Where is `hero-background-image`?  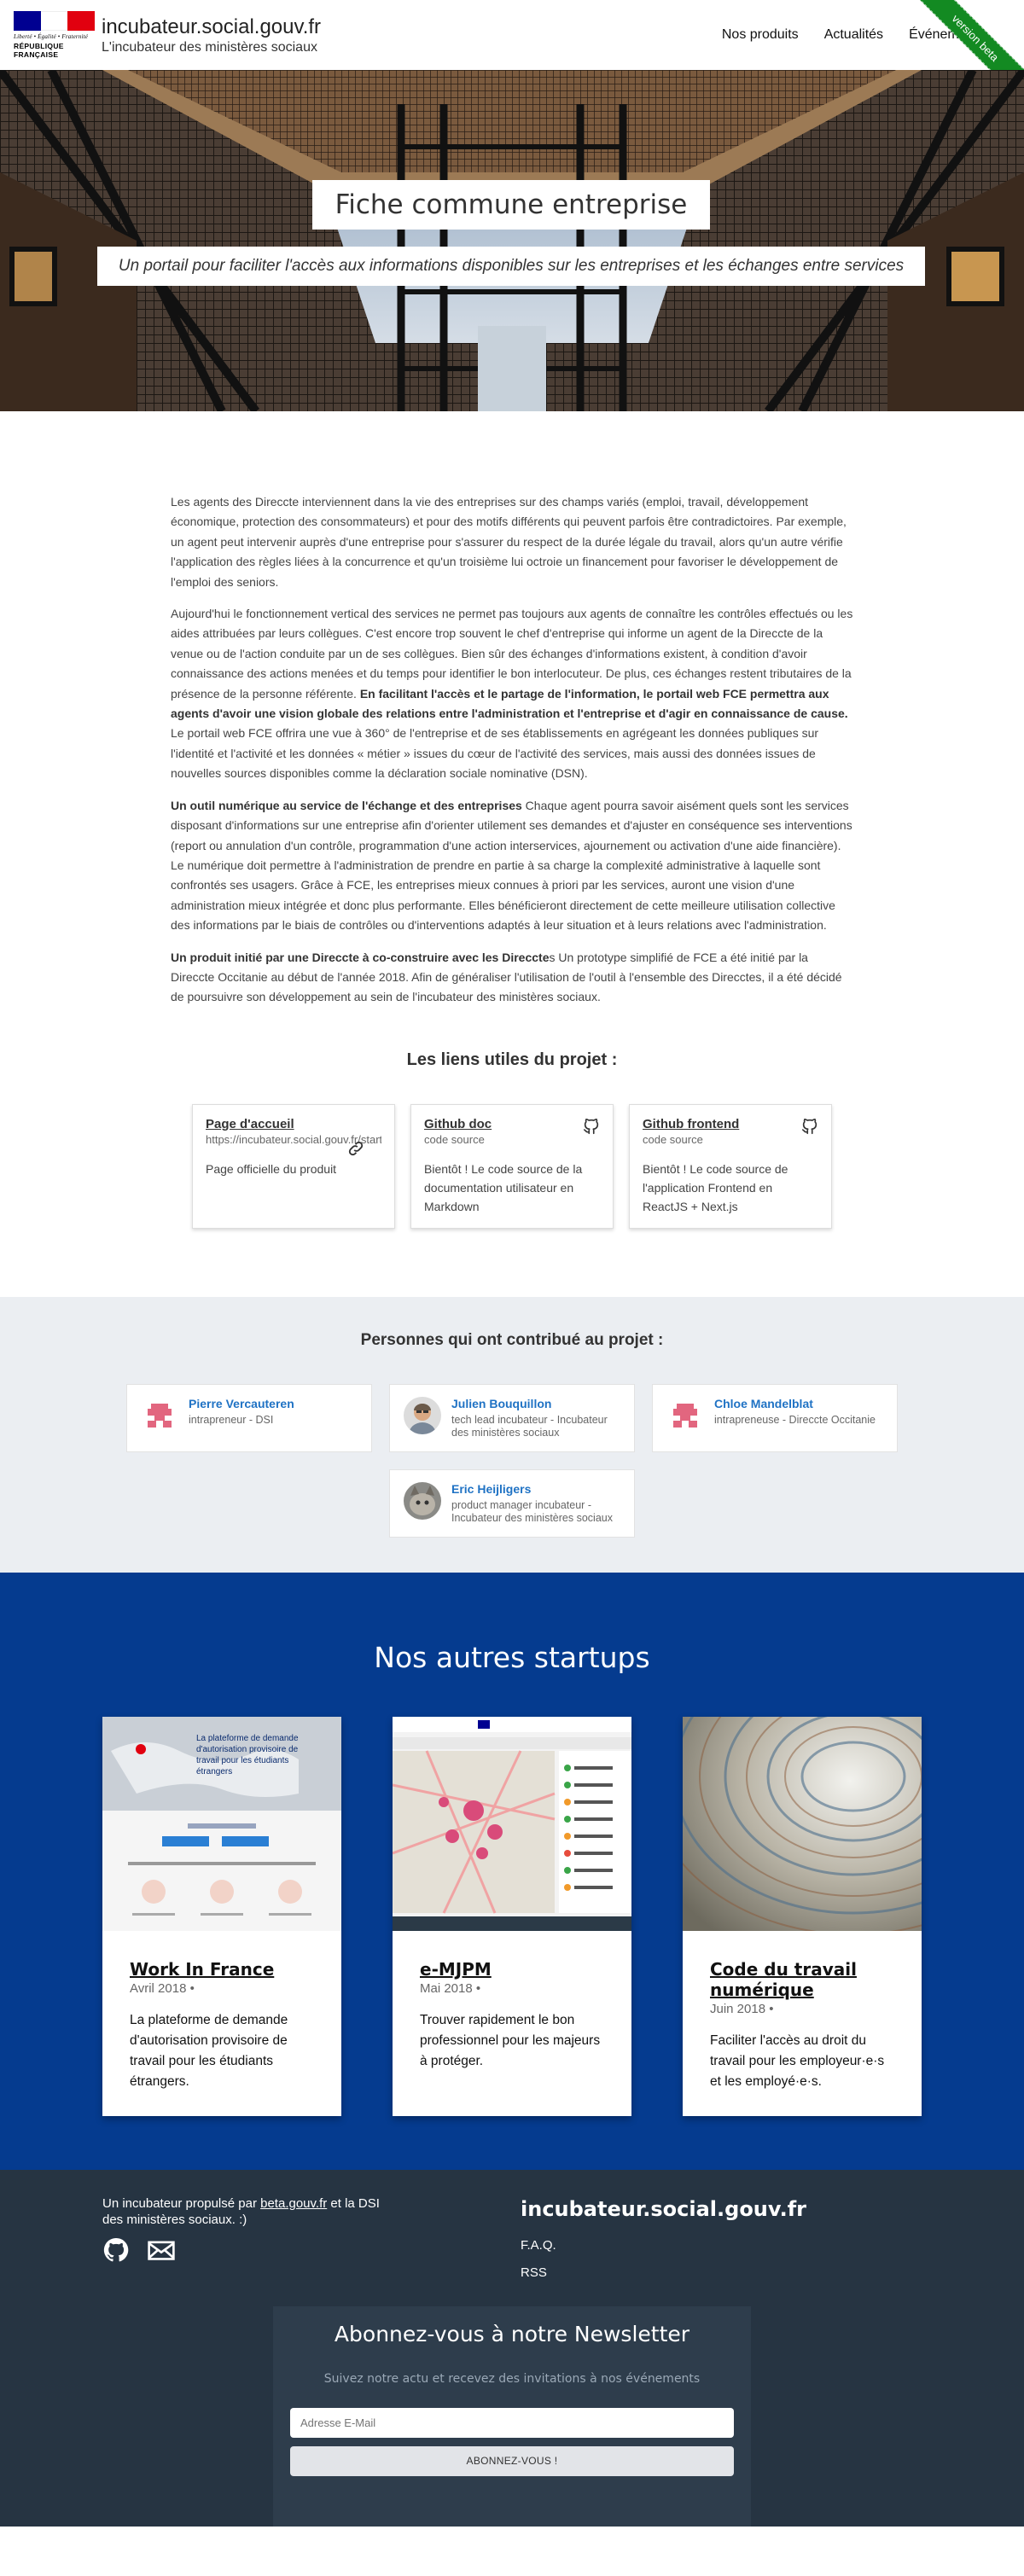
hero-background-image is located at coordinates (512, 240).